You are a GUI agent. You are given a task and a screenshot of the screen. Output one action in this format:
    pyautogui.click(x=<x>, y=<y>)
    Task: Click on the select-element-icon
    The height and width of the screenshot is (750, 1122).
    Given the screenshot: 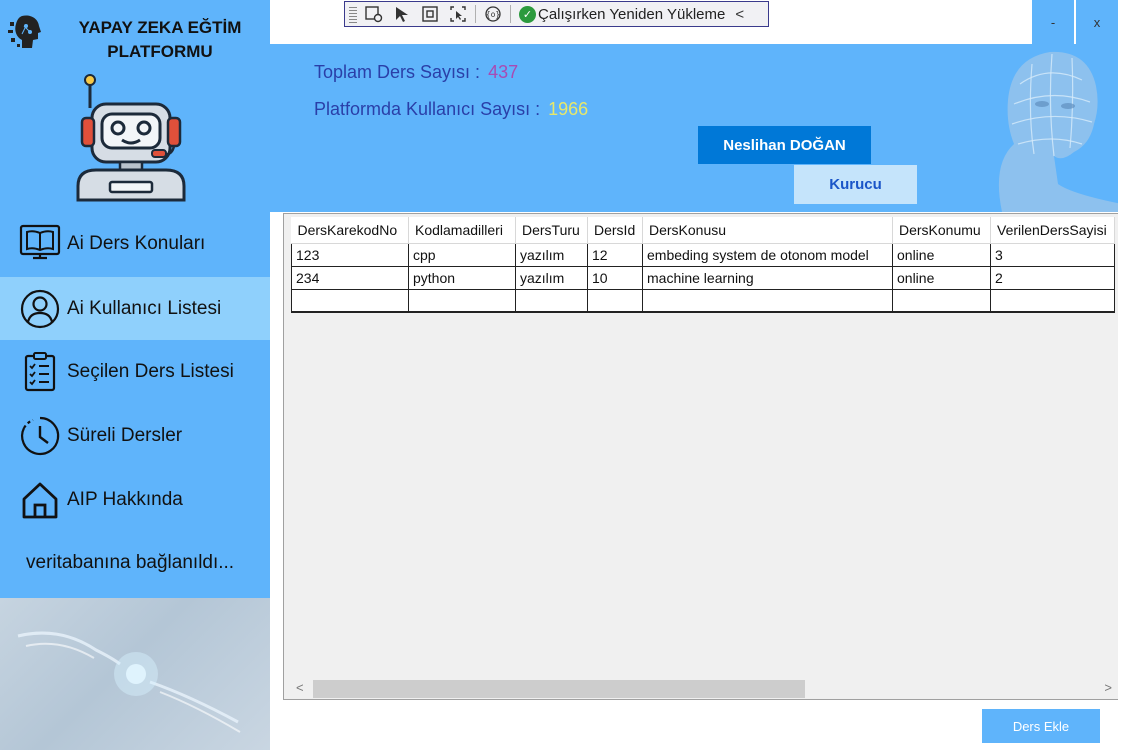 What is the action you would take?
    pyautogui.click(x=402, y=14)
    